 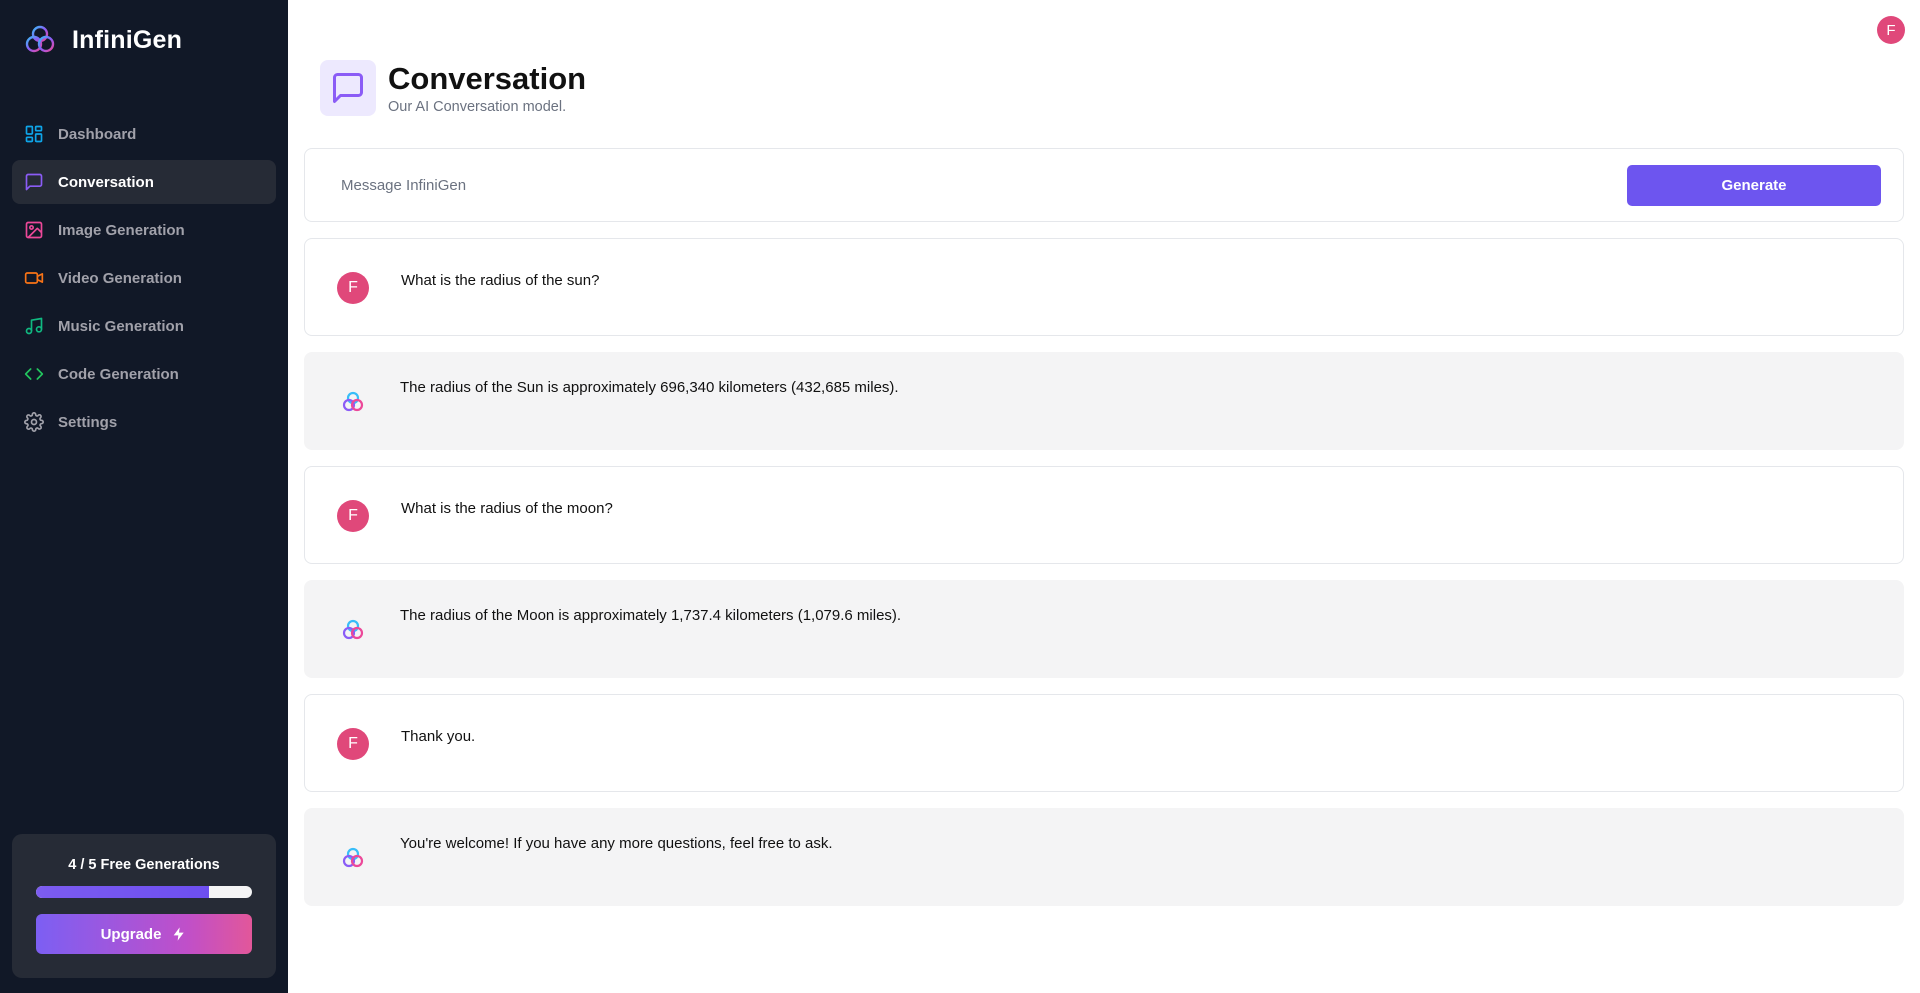 I want to click on page-subtitle: Our AI Conversation model., so click(x=477, y=106).